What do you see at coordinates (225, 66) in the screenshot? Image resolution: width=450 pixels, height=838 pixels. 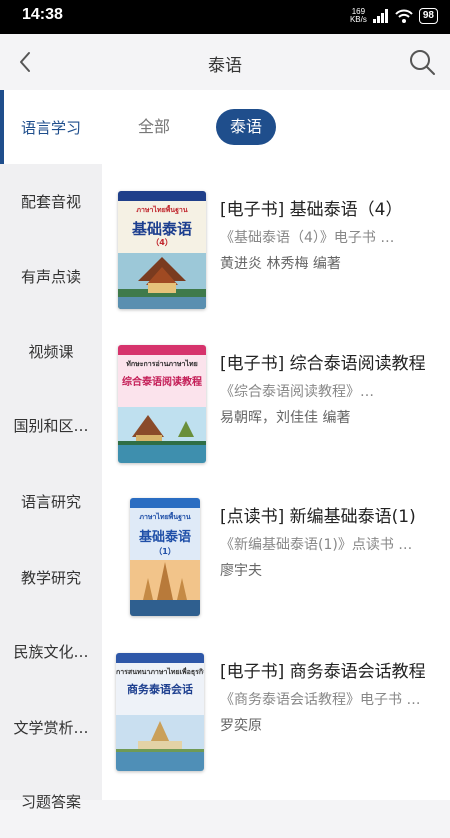 I see `page-title: 泰语` at bounding box center [225, 66].